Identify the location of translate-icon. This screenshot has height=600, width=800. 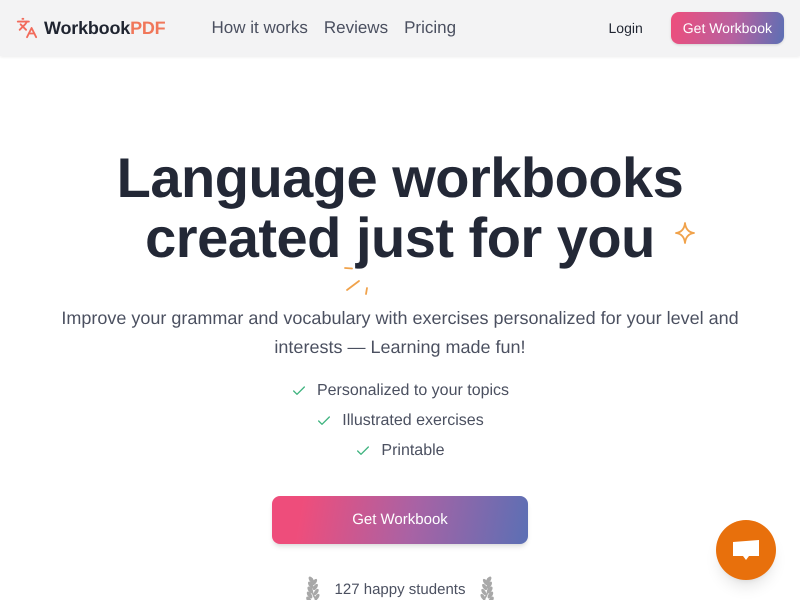
(27, 28).